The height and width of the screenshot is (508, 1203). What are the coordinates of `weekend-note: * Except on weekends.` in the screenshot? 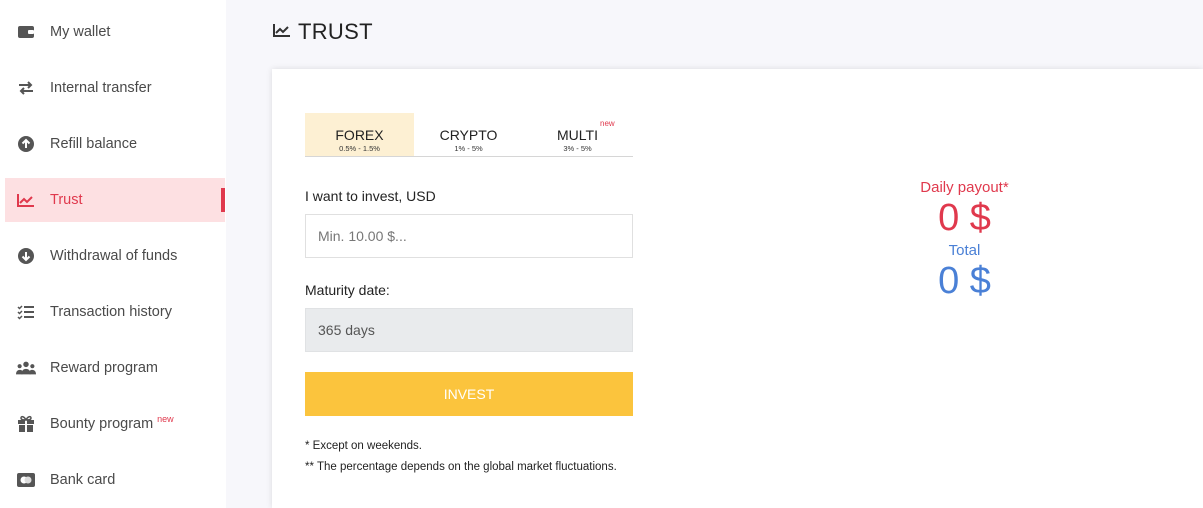 It's located at (363, 446).